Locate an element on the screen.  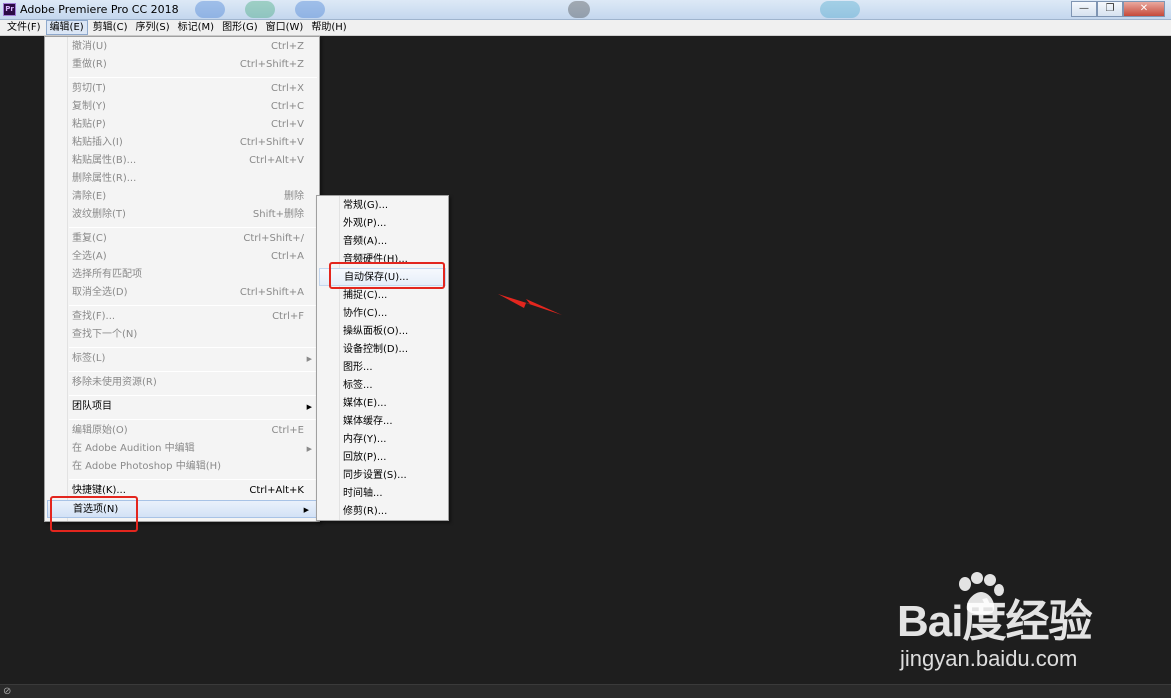
menu-item-shortcut: 删除 is located at coordinates (294, 196).